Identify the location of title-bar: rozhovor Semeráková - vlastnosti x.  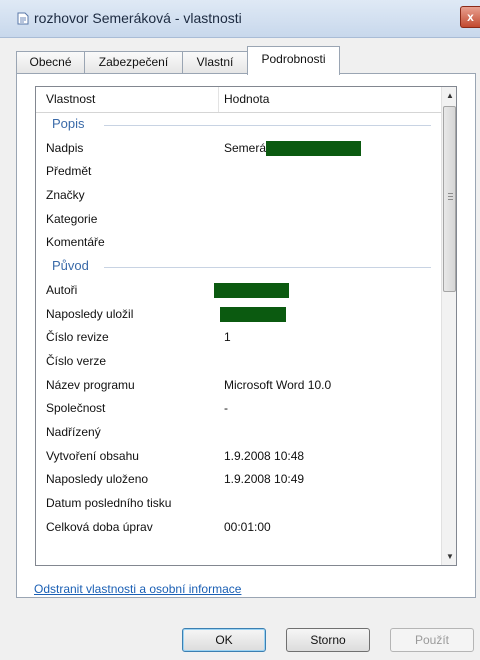
(240, 19).